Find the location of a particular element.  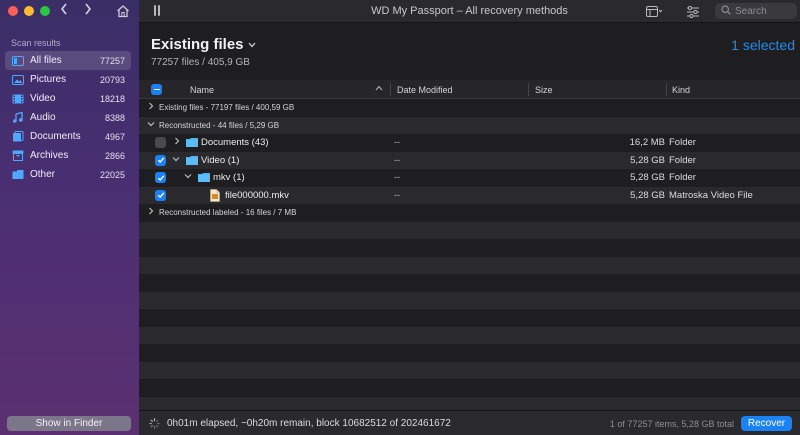

sidebar-item-other: Other 22025 is located at coordinates (68, 174).